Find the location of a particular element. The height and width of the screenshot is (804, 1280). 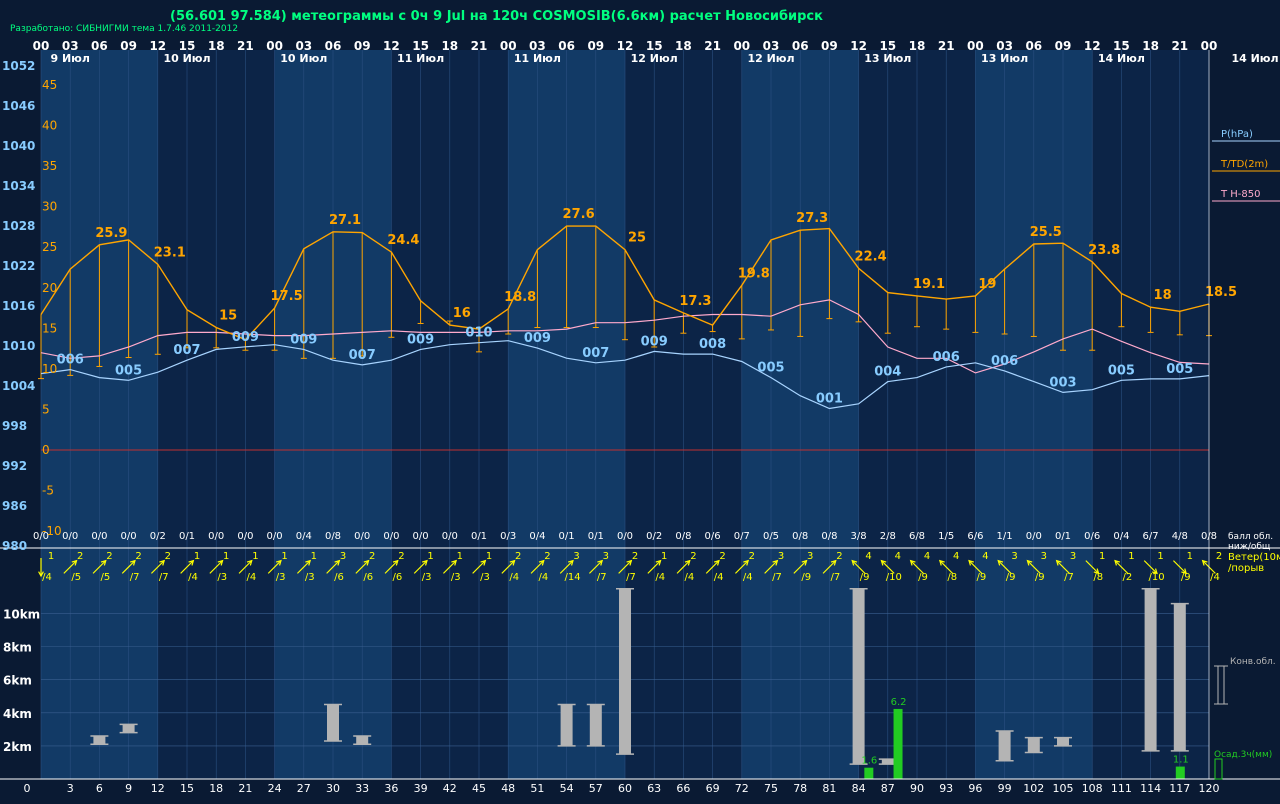

bottom-hour-label: 114 is located at coordinates (1150, 788).